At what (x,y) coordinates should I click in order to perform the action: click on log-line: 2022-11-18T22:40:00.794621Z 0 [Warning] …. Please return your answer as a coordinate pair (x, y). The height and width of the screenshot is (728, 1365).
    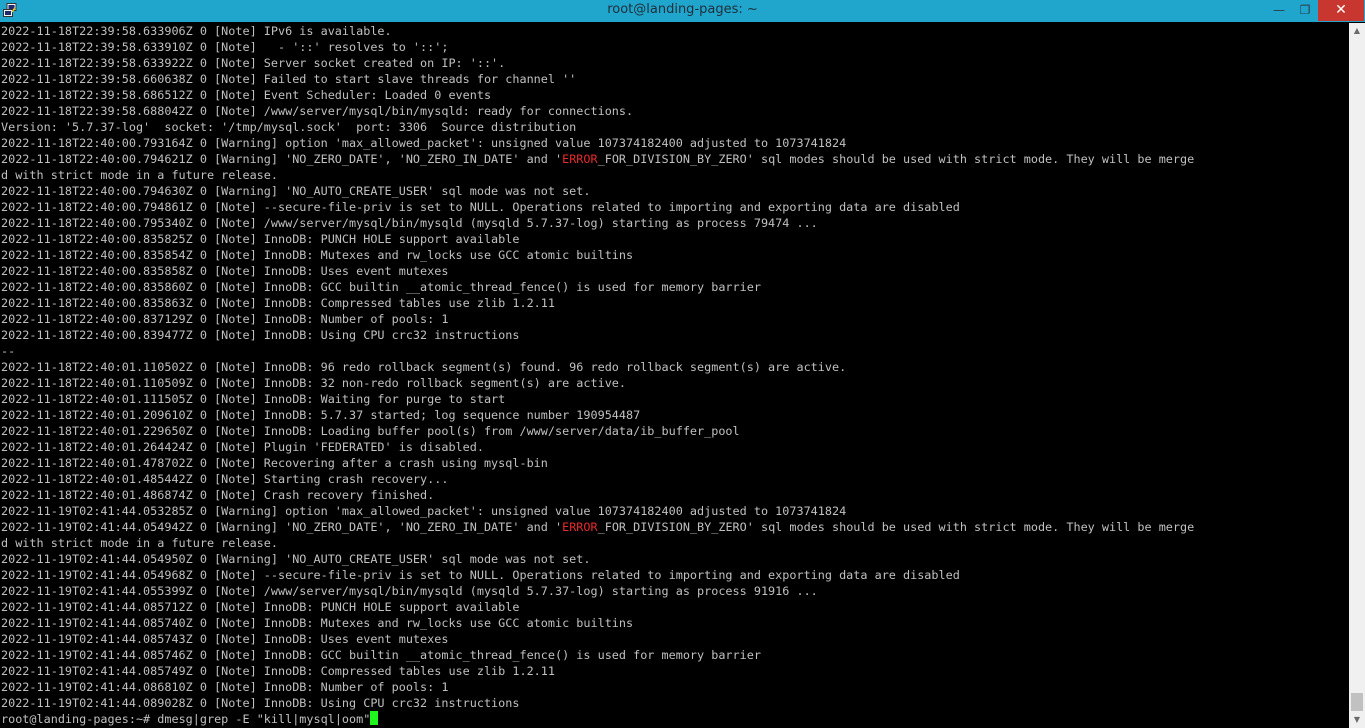
    Looking at the image, I should click on (675, 159).